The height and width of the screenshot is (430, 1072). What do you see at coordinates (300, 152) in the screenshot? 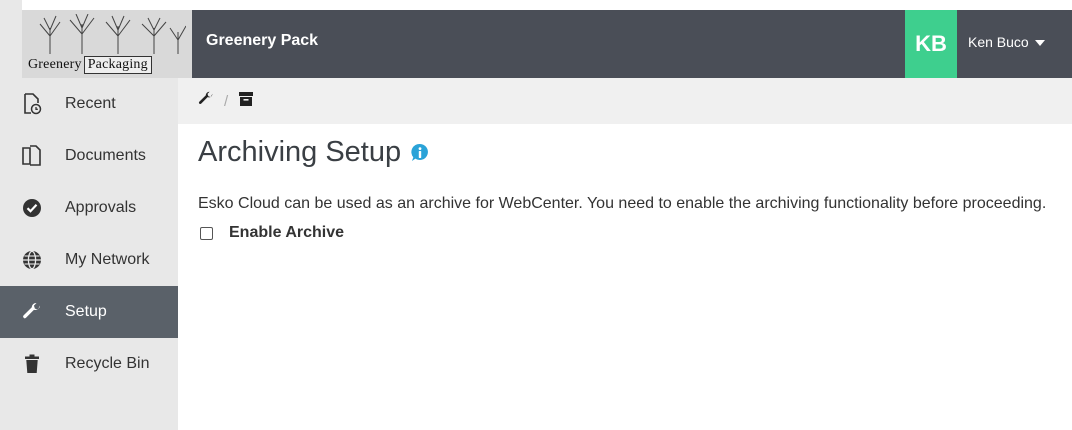
I see `page-title-text: Archiving Setup` at bounding box center [300, 152].